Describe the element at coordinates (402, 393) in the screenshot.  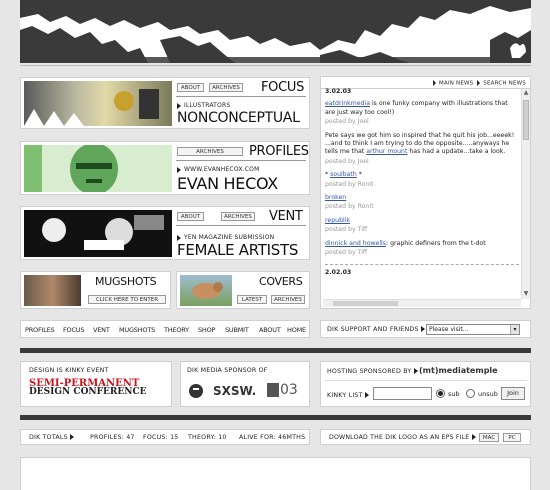
I see `email-field` at that location.